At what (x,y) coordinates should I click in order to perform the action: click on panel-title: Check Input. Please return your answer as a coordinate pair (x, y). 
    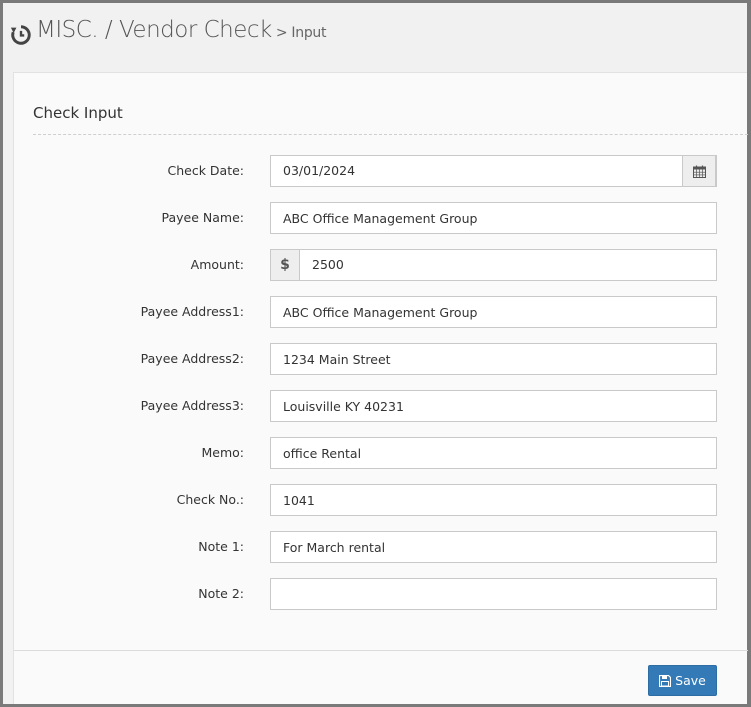
    Looking at the image, I should click on (78, 113).